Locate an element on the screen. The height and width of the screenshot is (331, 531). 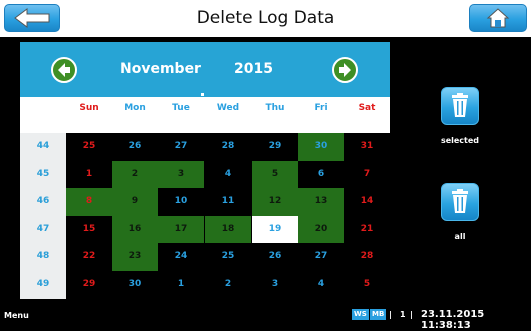
page-number: 1 is located at coordinates (403, 314).